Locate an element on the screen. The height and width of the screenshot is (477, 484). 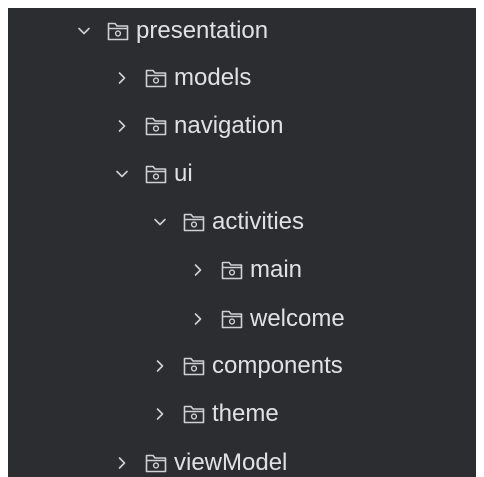
tree-item-label: activities is located at coordinates (258, 221).